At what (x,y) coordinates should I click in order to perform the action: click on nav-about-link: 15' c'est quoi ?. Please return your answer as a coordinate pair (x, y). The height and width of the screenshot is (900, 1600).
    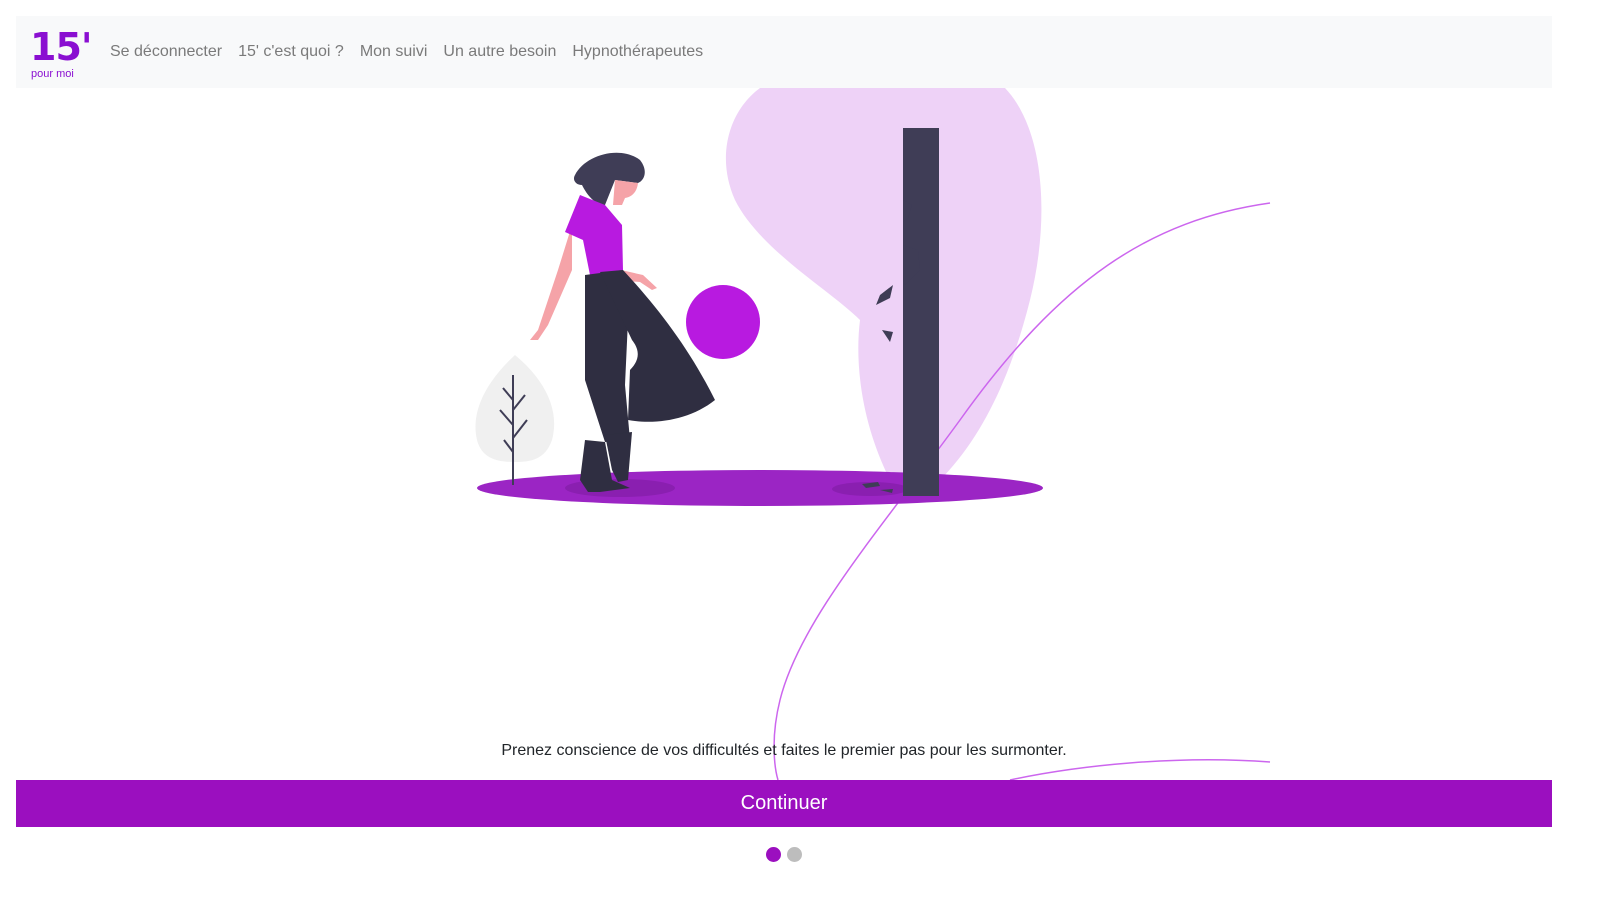
    Looking at the image, I should click on (291, 52).